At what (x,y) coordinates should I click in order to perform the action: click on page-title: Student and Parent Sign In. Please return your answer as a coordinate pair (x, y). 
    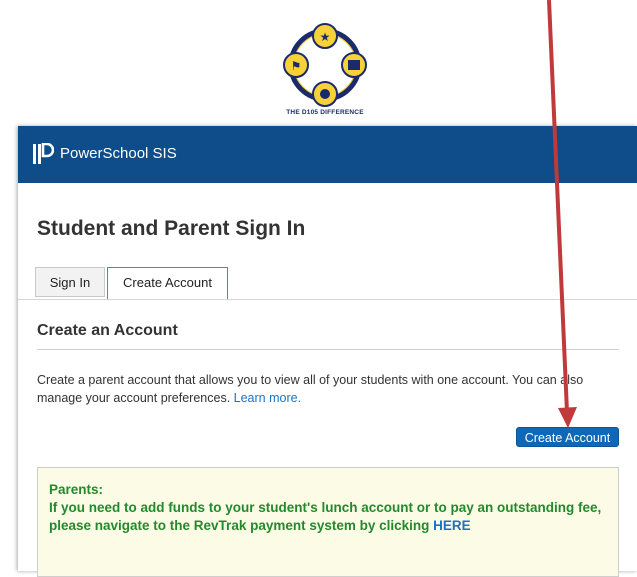
    Looking at the image, I should click on (171, 228).